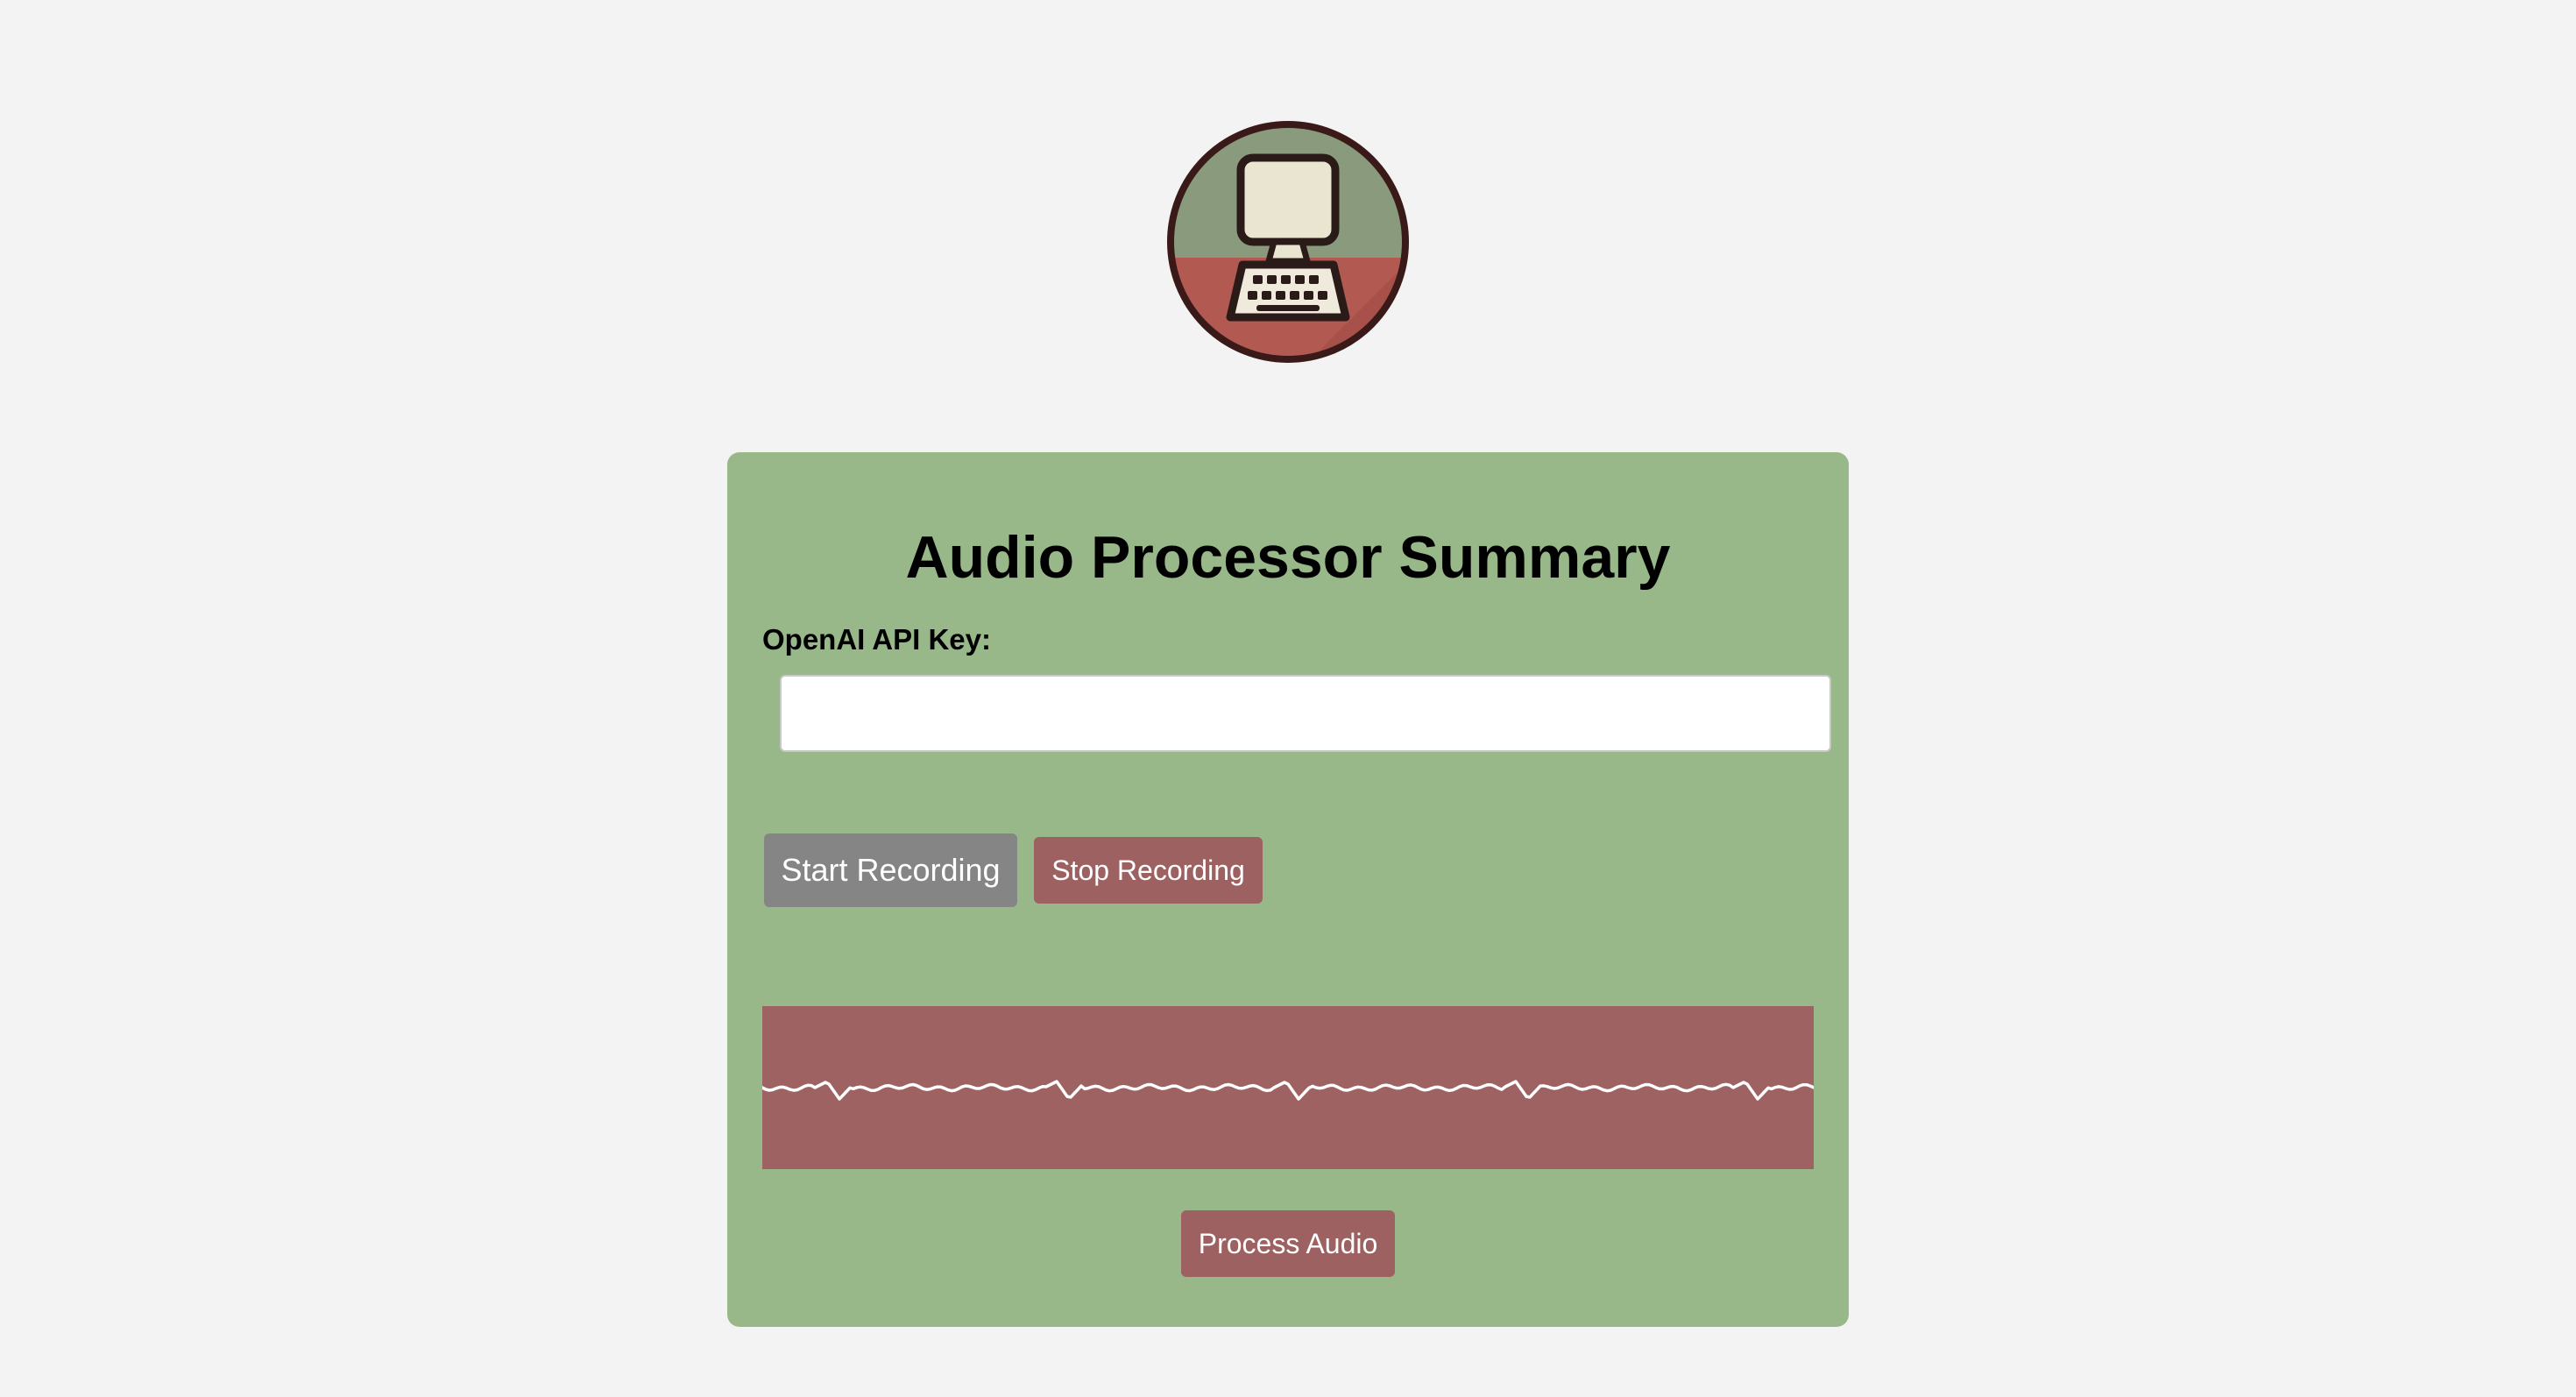  I want to click on api-key-label: OpenAI API Key:, so click(876, 639).